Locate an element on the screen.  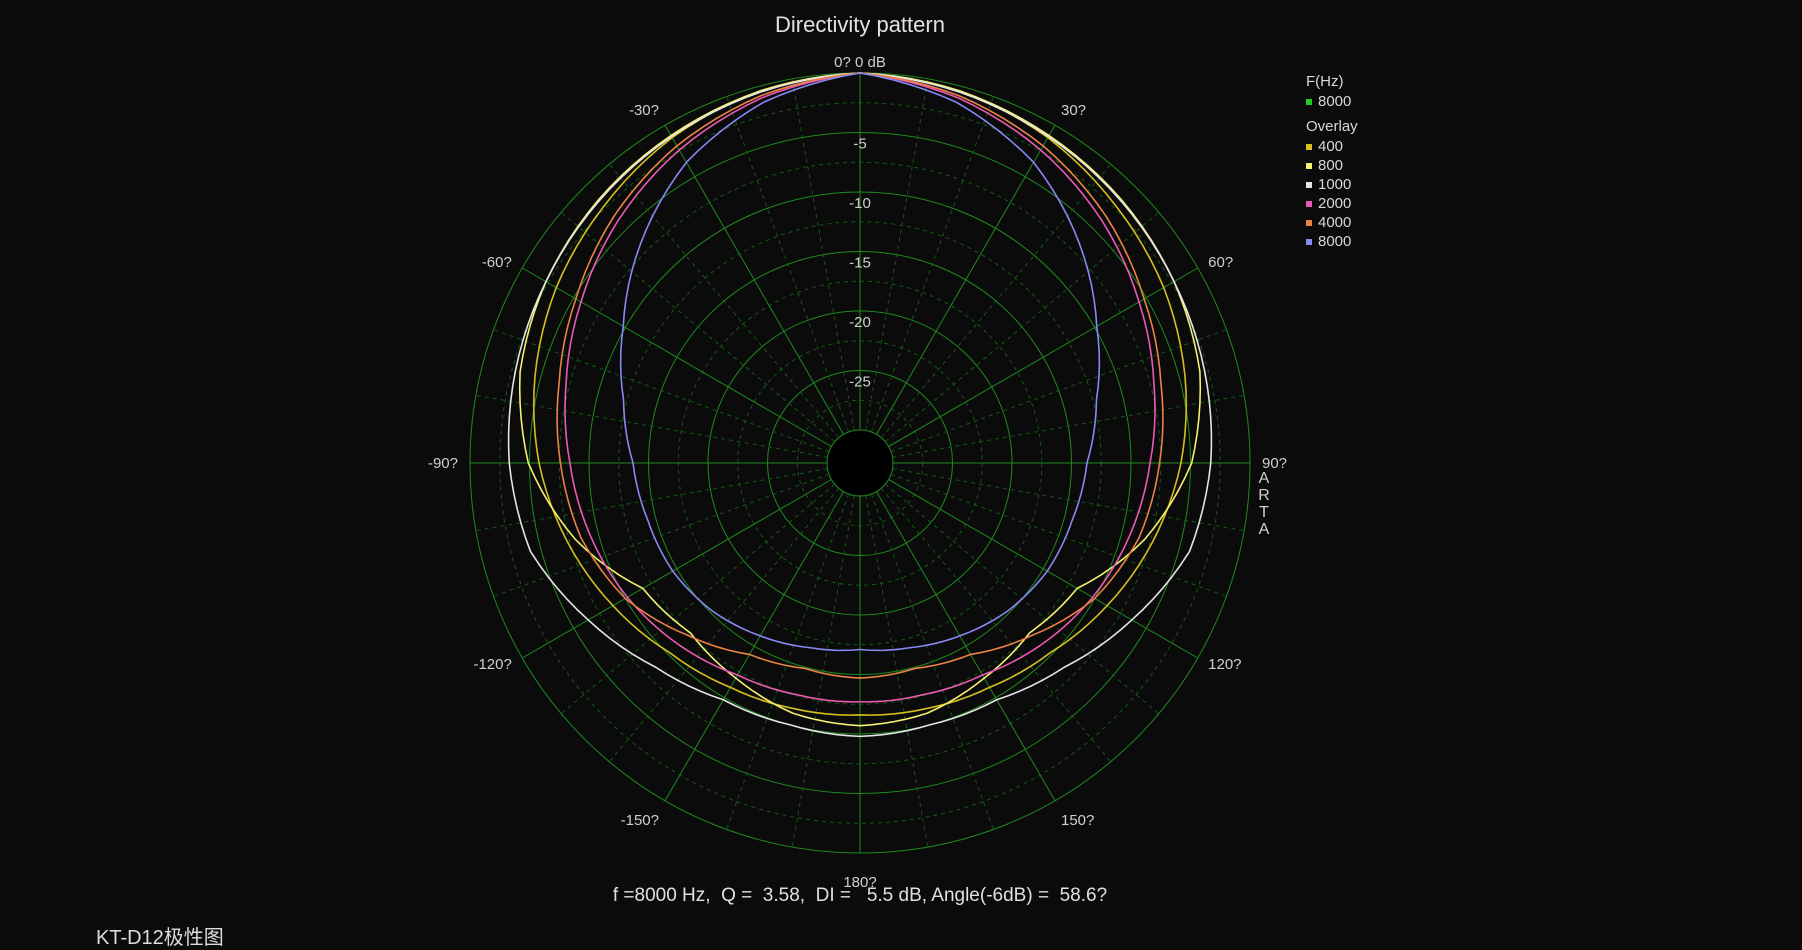
angle-label: -30? is located at coordinates (644, 110).